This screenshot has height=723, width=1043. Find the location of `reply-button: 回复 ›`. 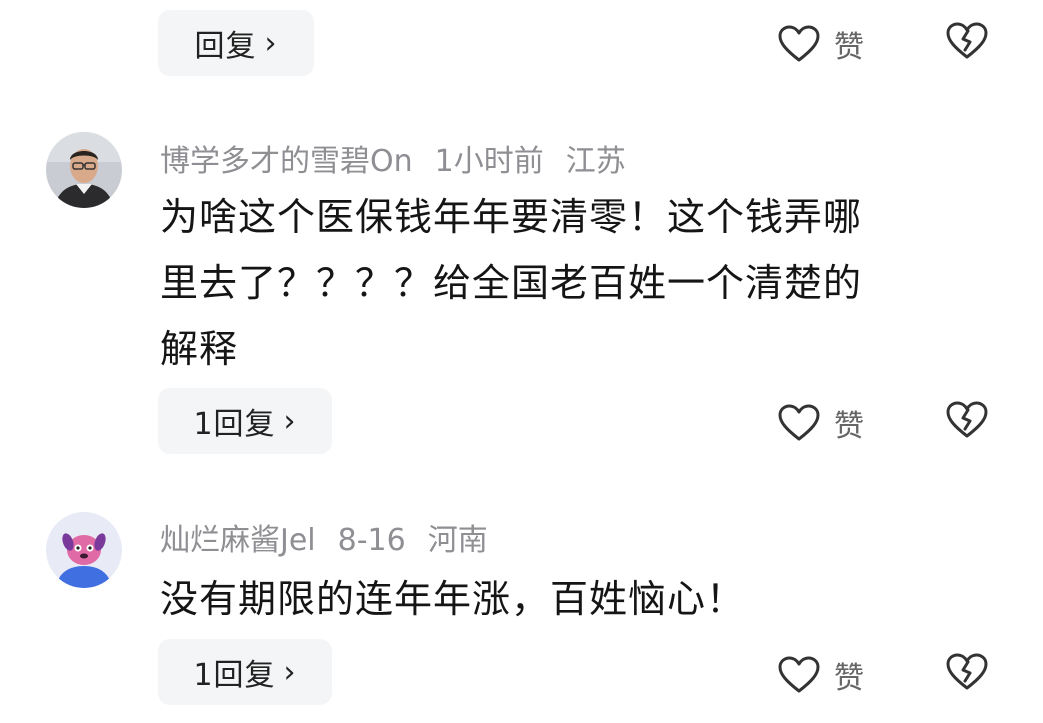

reply-button: 回复 › is located at coordinates (236, 43).